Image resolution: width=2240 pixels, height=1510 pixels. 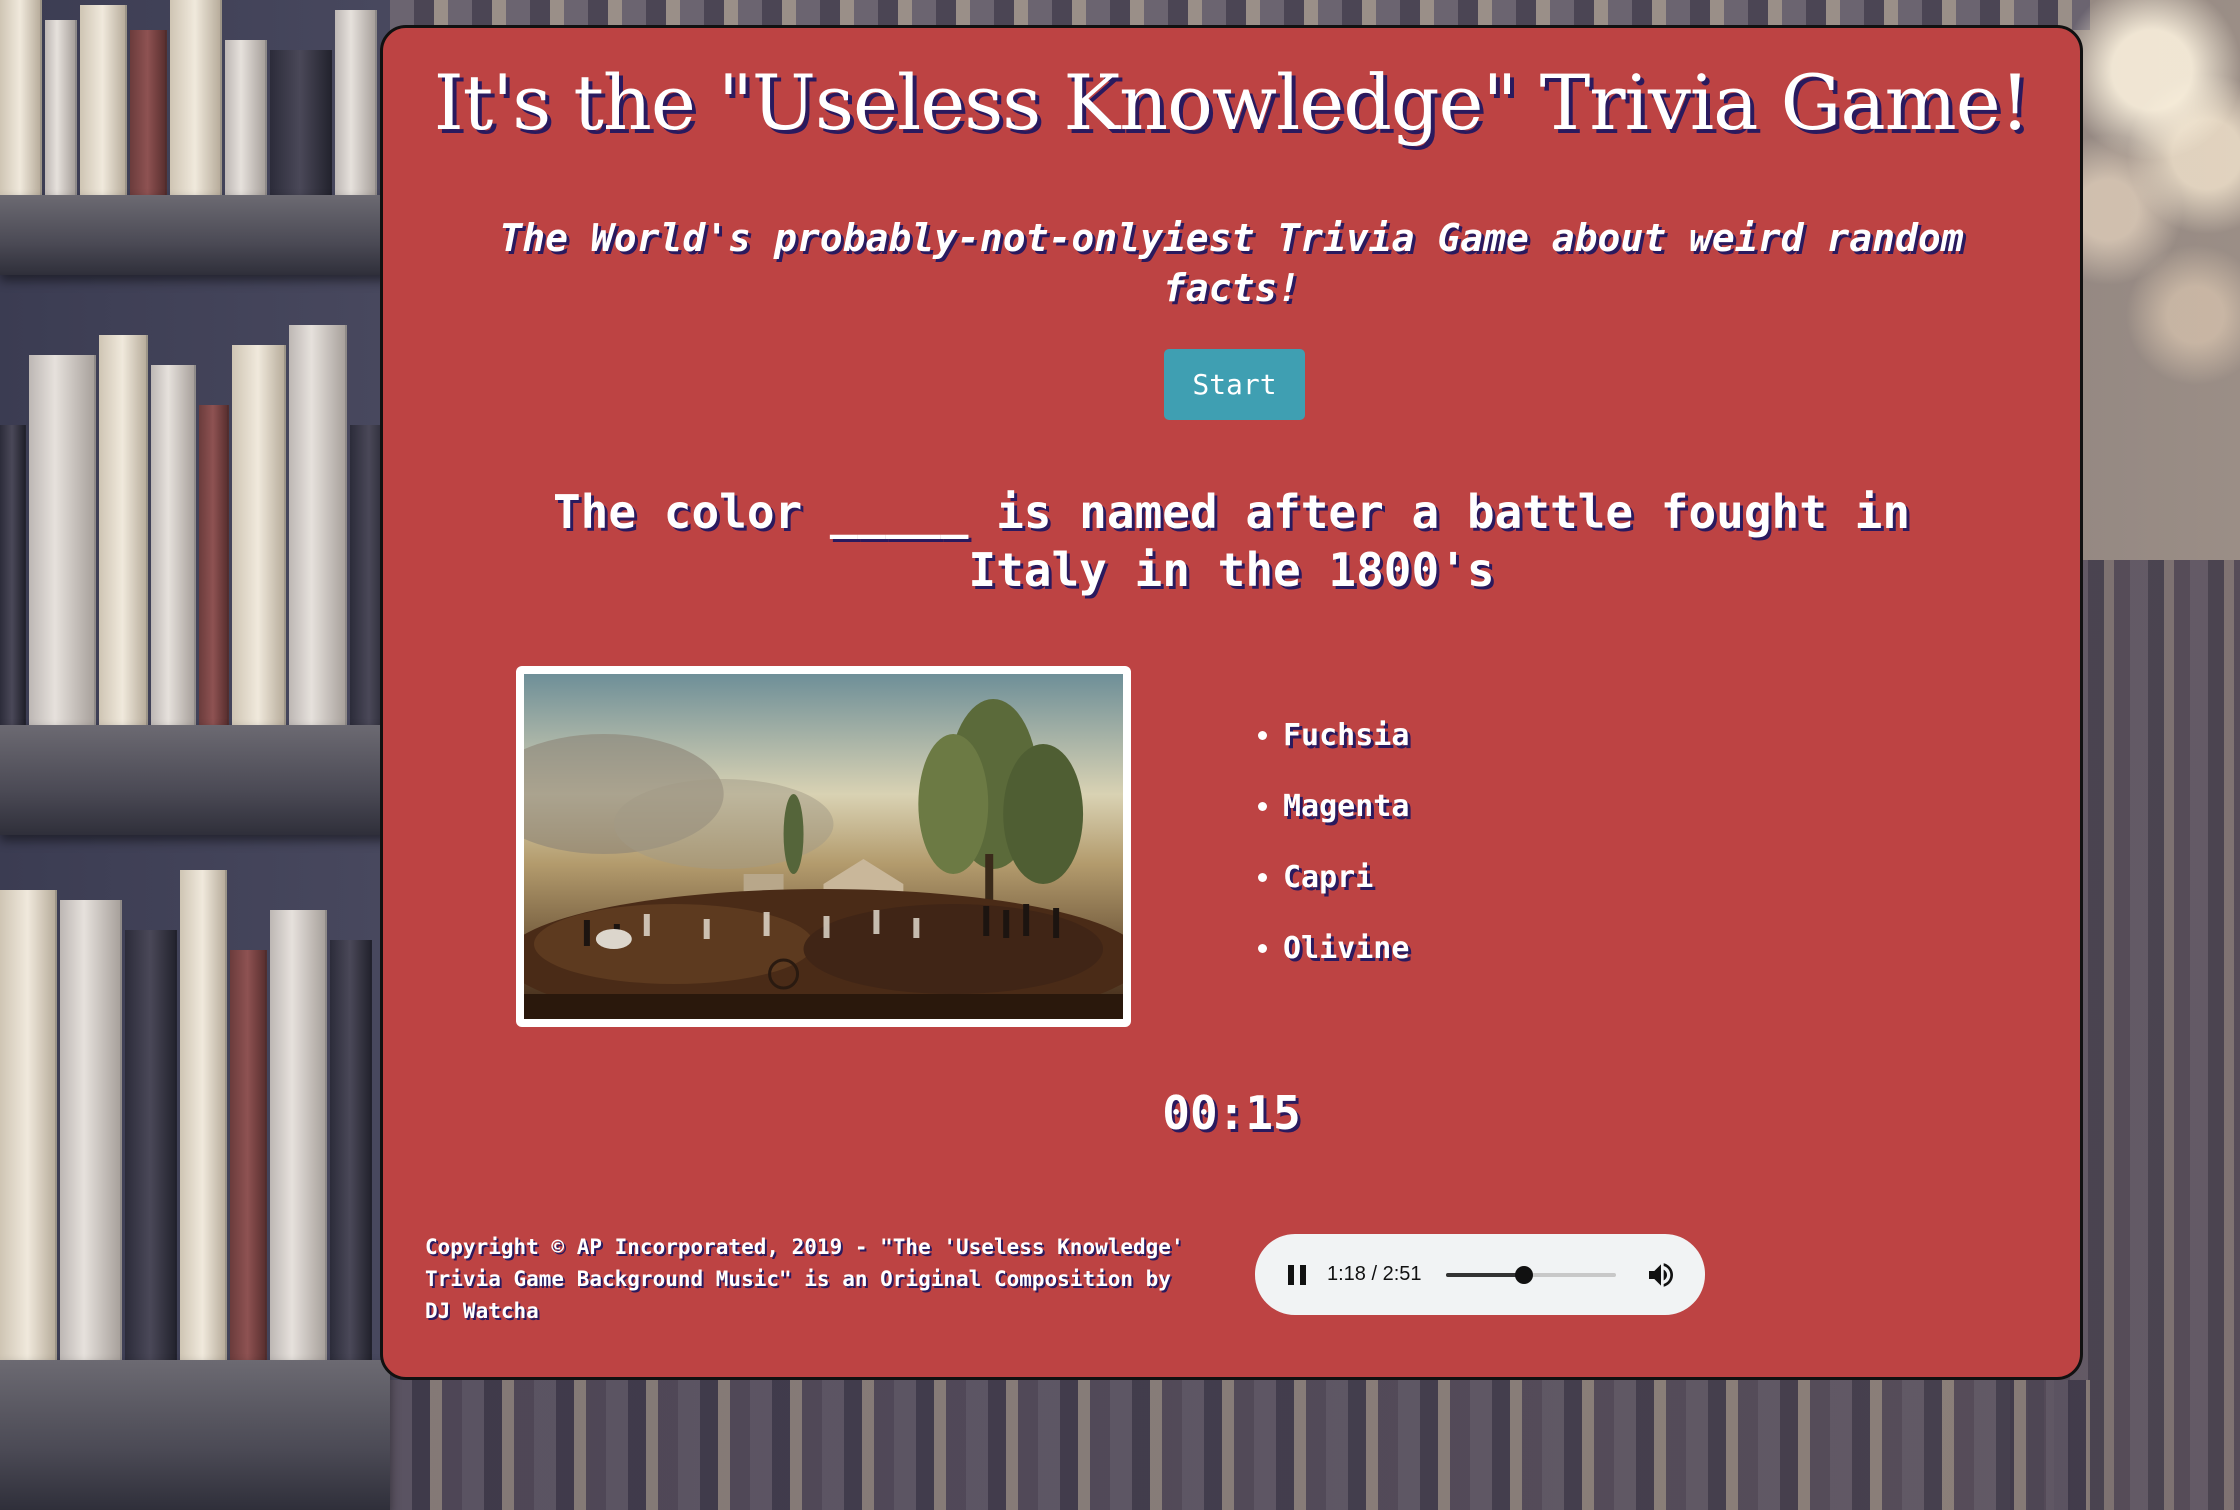 I want to click on battle-painting-icon, so click(x=823, y=846).